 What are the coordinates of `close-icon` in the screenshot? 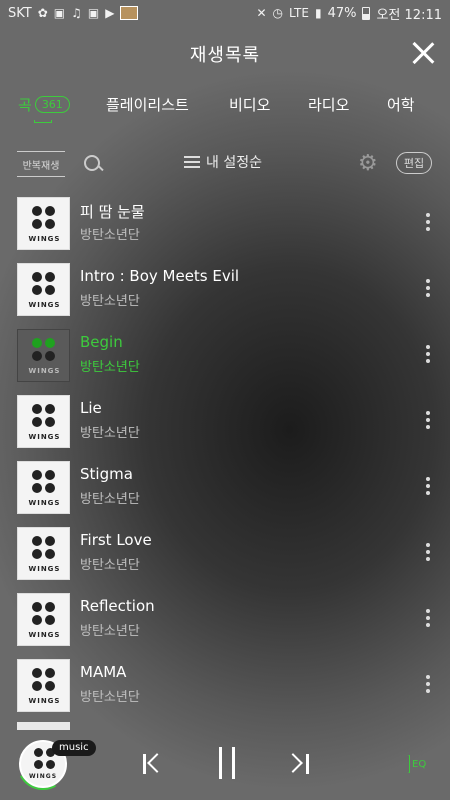 It's located at (423, 53).